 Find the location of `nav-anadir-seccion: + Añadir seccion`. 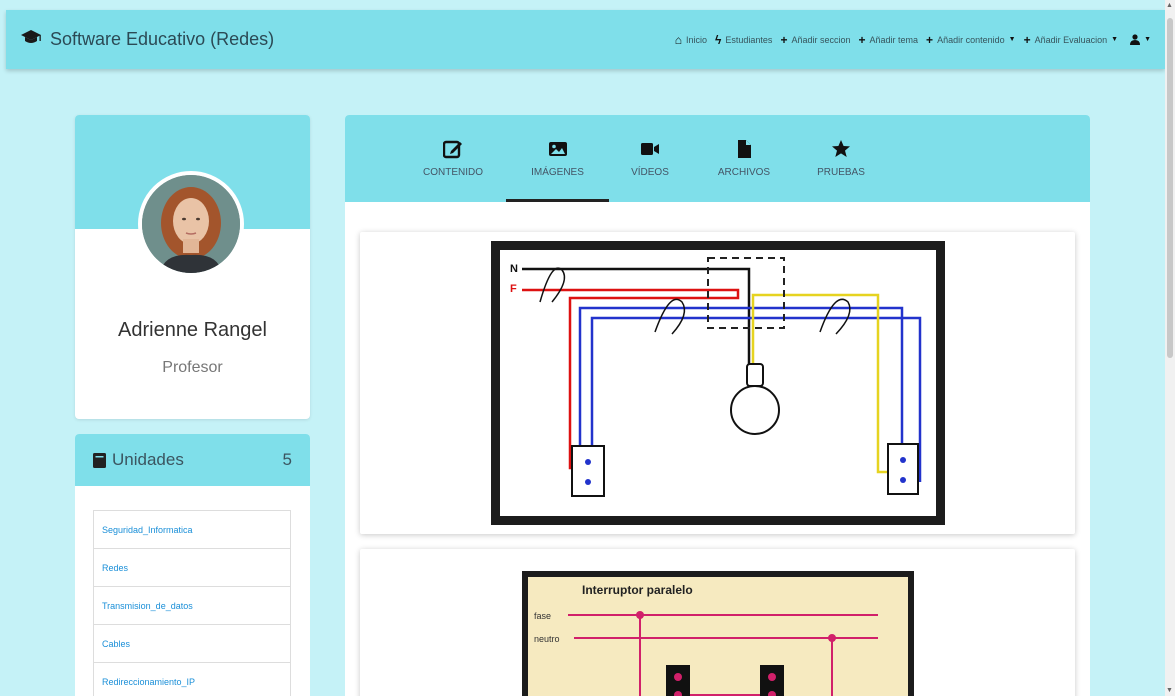

nav-anadir-seccion: + Añadir seccion is located at coordinates (815, 40).